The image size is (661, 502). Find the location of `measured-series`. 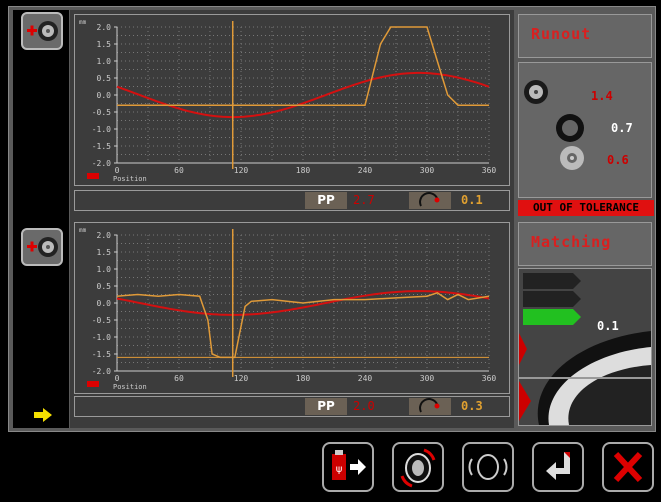

measured-series is located at coordinates (303, 66).